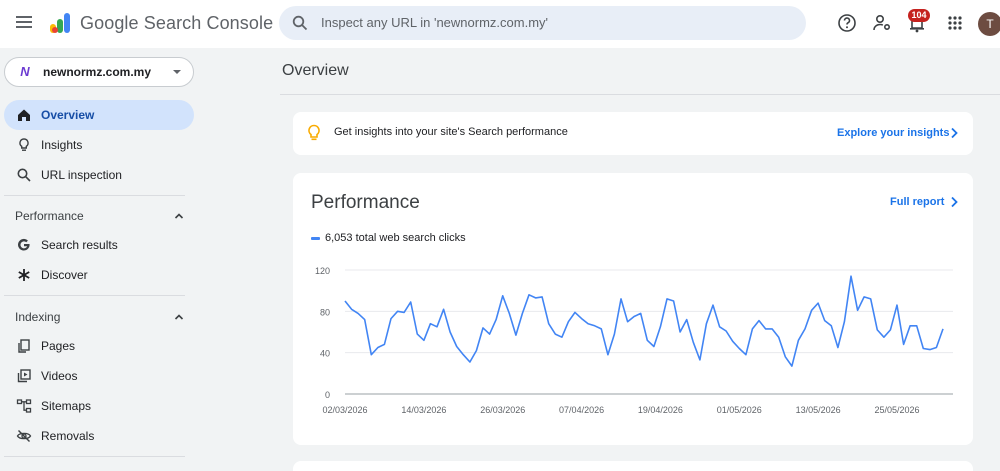 This screenshot has width=1000, height=471. What do you see at coordinates (818, 410) in the screenshot?
I see `x-tick-label: 13/05/2026` at bounding box center [818, 410].